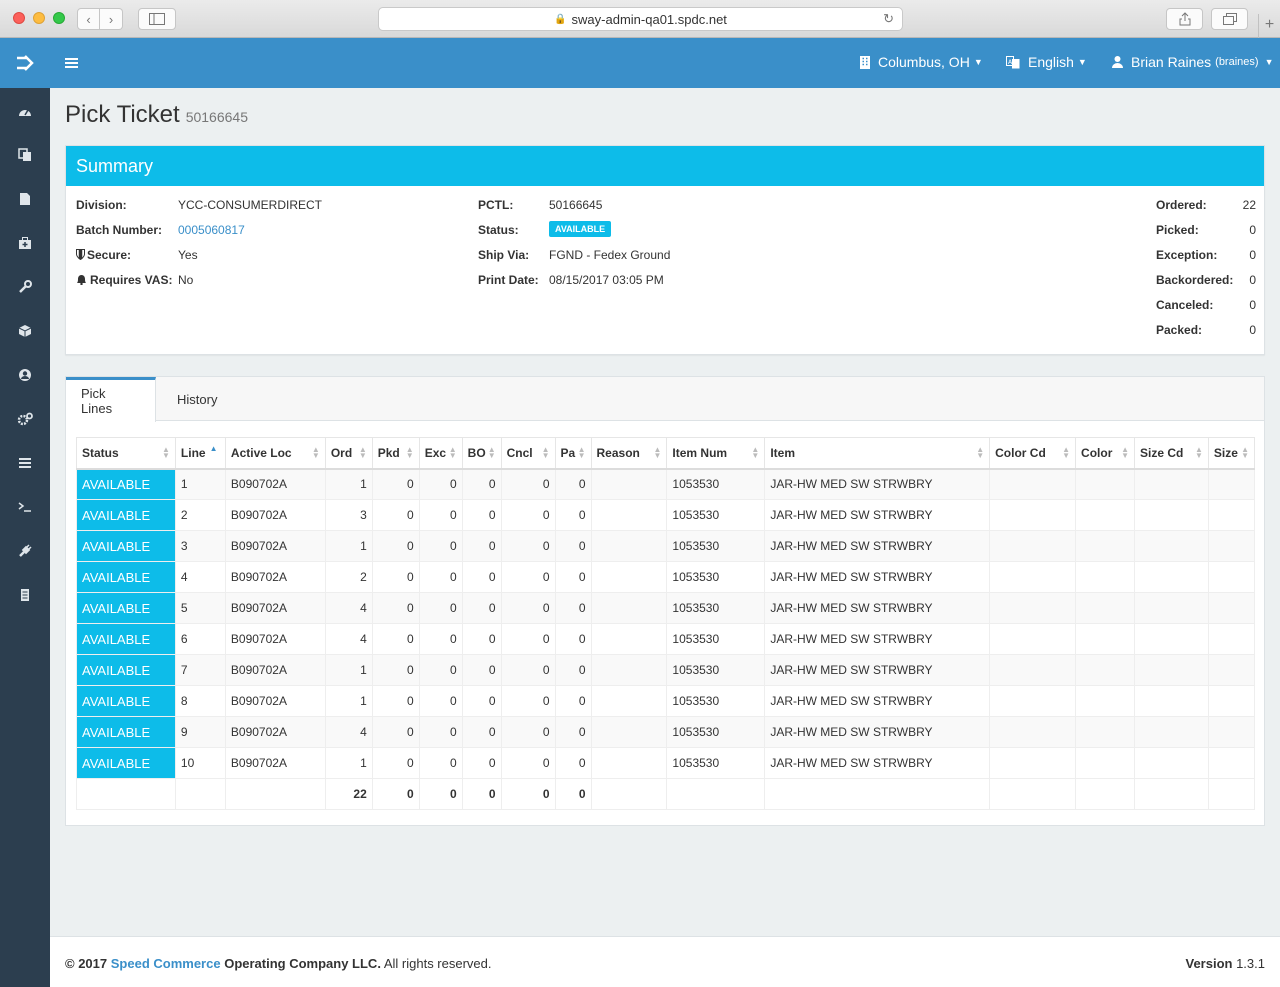 The image size is (1280, 987). What do you see at coordinates (716, 546) in the screenshot?
I see `cell-item-num: 1053530` at bounding box center [716, 546].